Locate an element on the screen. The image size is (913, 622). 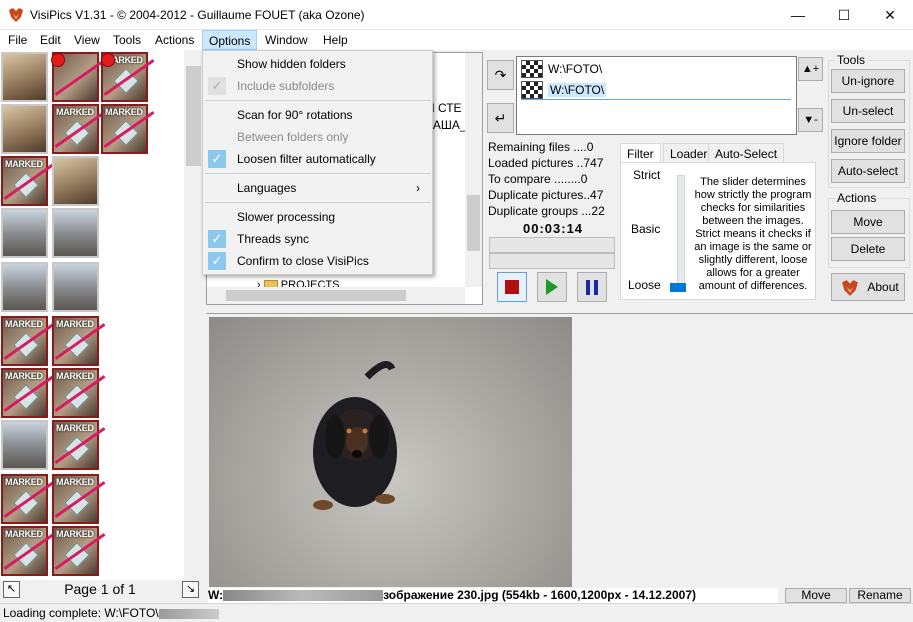
tab-loader: Loader is located at coordinates (689, 153).